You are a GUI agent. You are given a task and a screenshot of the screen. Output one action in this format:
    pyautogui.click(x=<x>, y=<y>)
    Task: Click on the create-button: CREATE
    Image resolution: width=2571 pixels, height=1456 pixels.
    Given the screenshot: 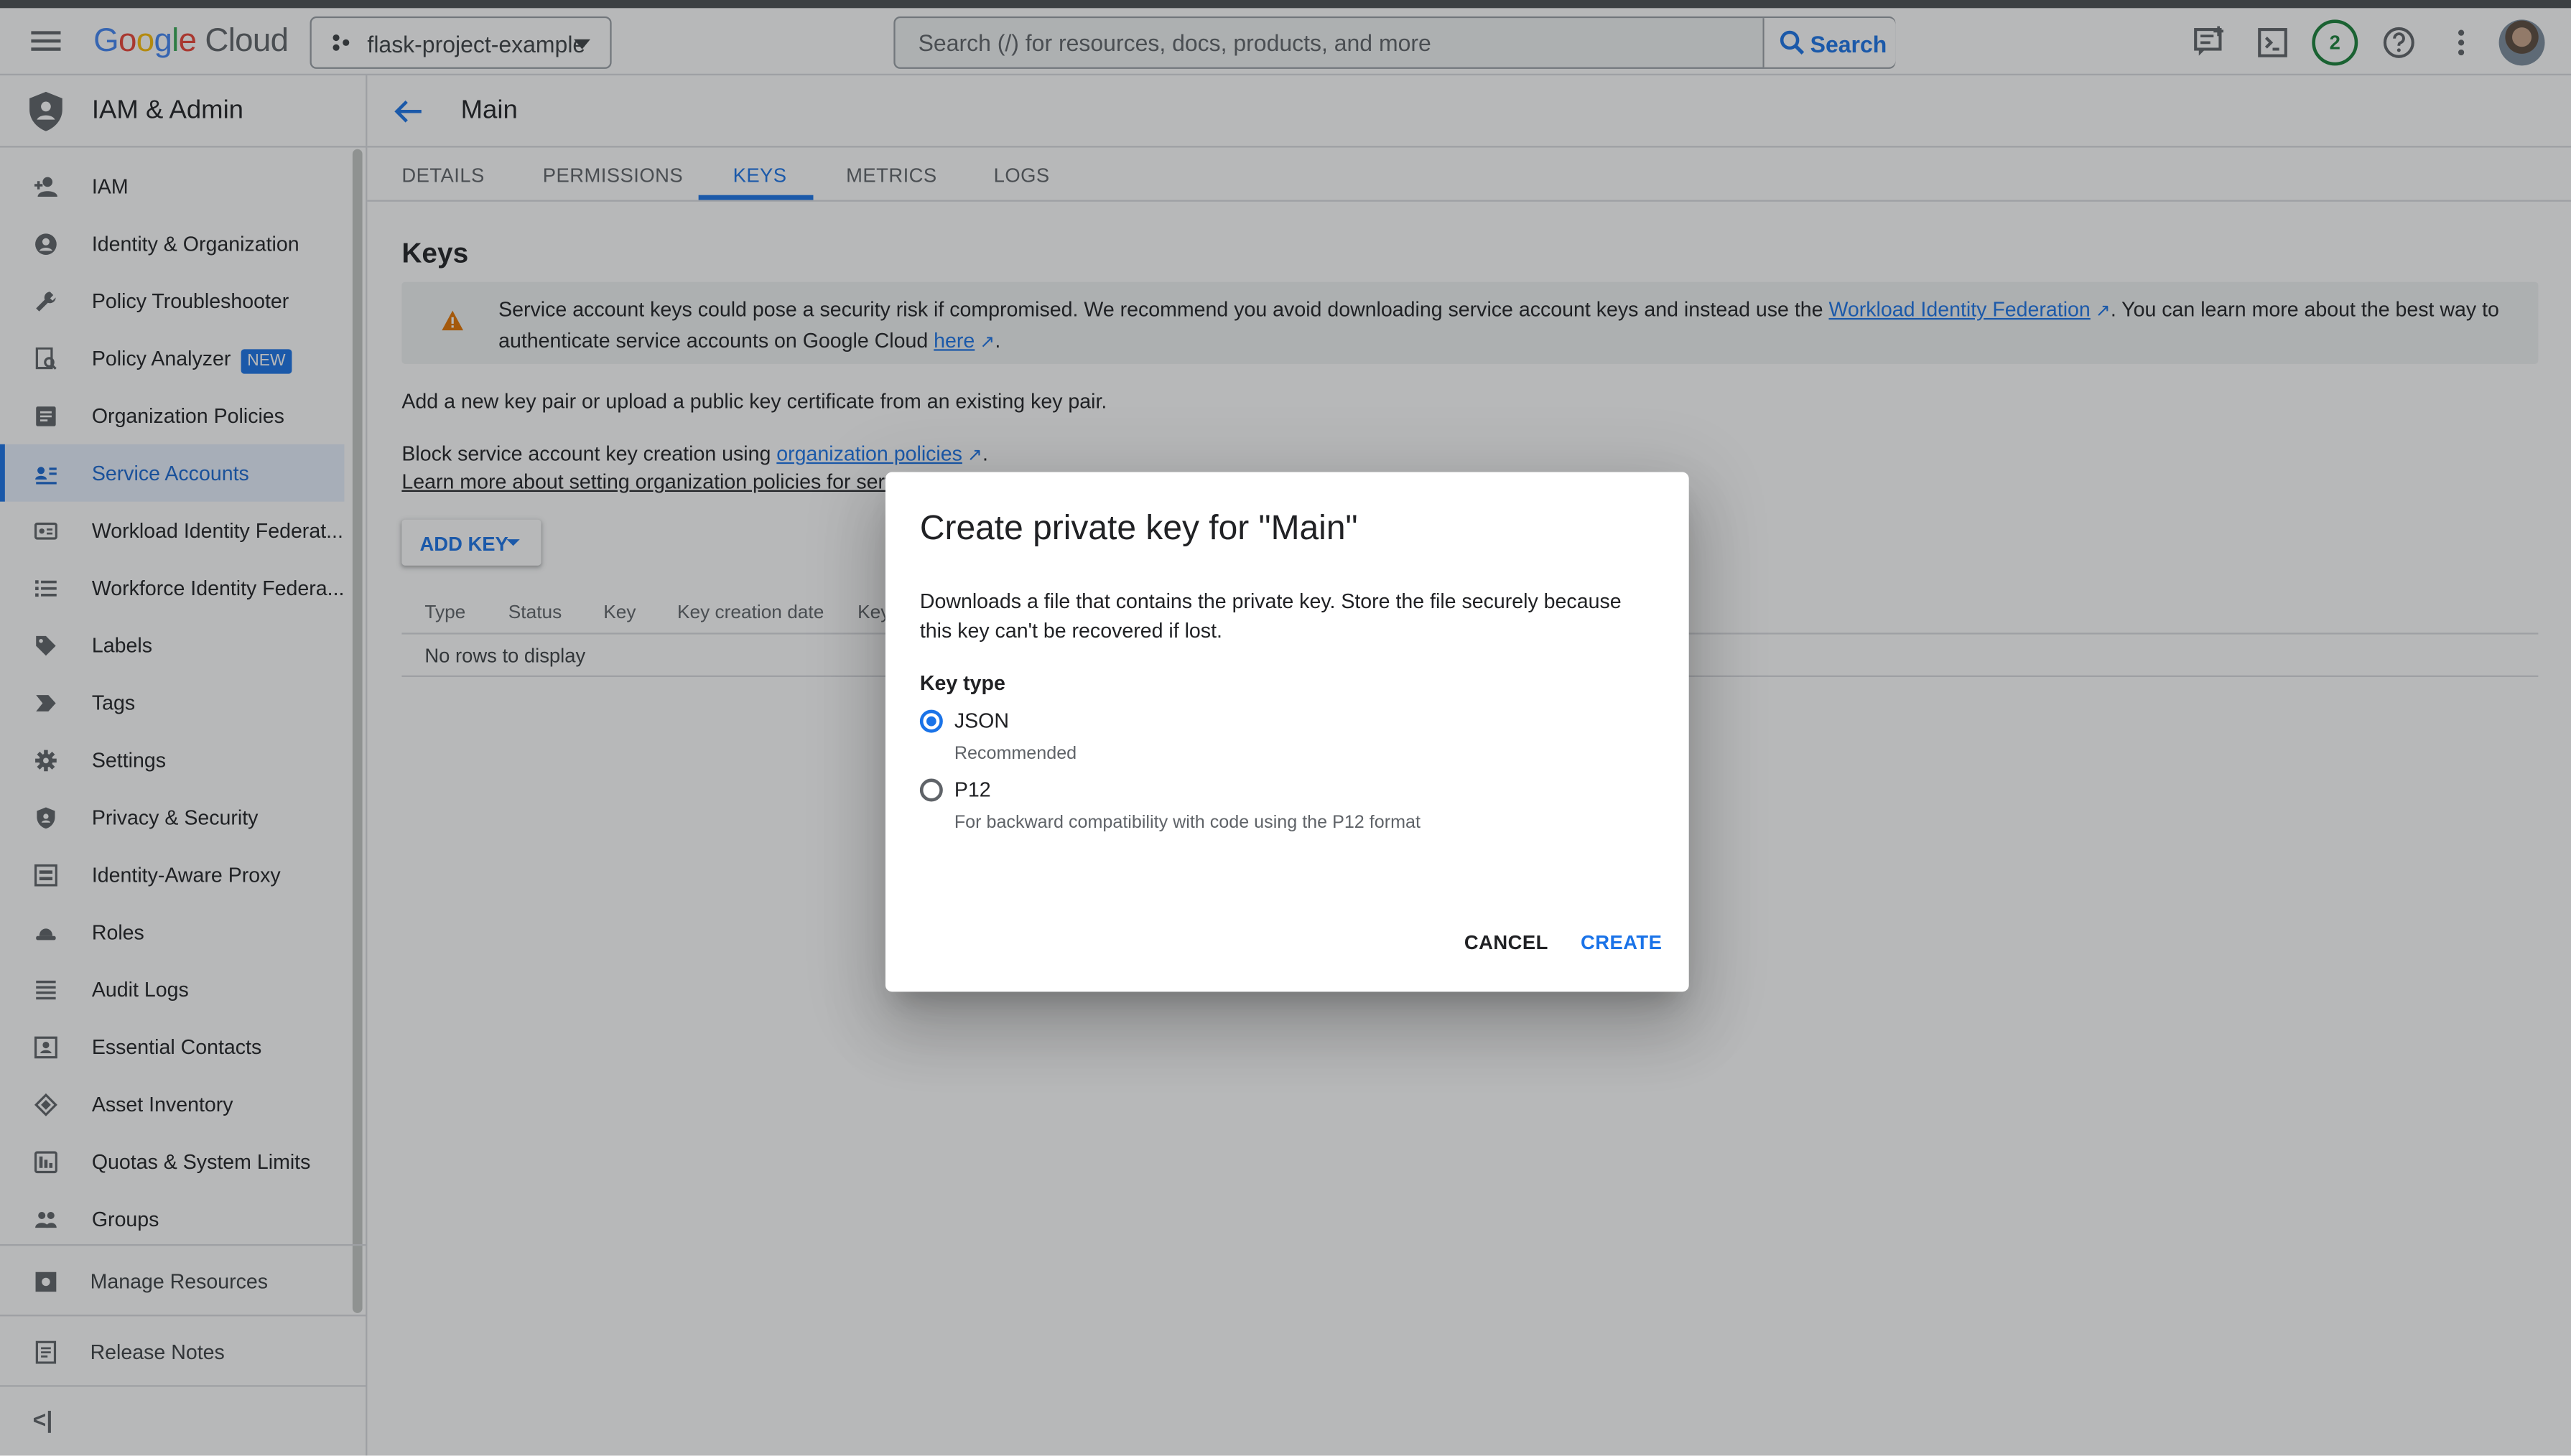 What is the action you would take?
    pyautogui.click(x=1621, y=942)
    